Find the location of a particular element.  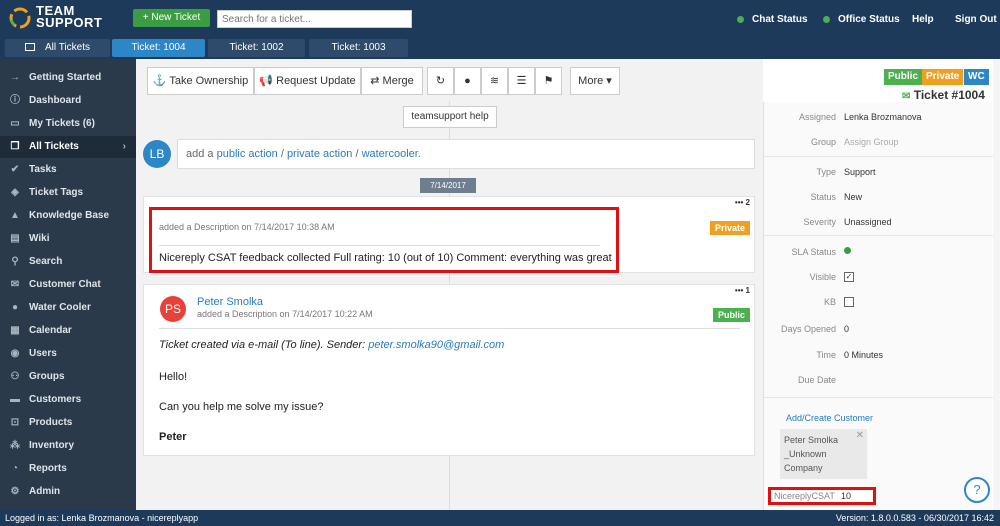

sidebar-item-water-cooler: ● Water Cooler is located at coordinates (68, 308).